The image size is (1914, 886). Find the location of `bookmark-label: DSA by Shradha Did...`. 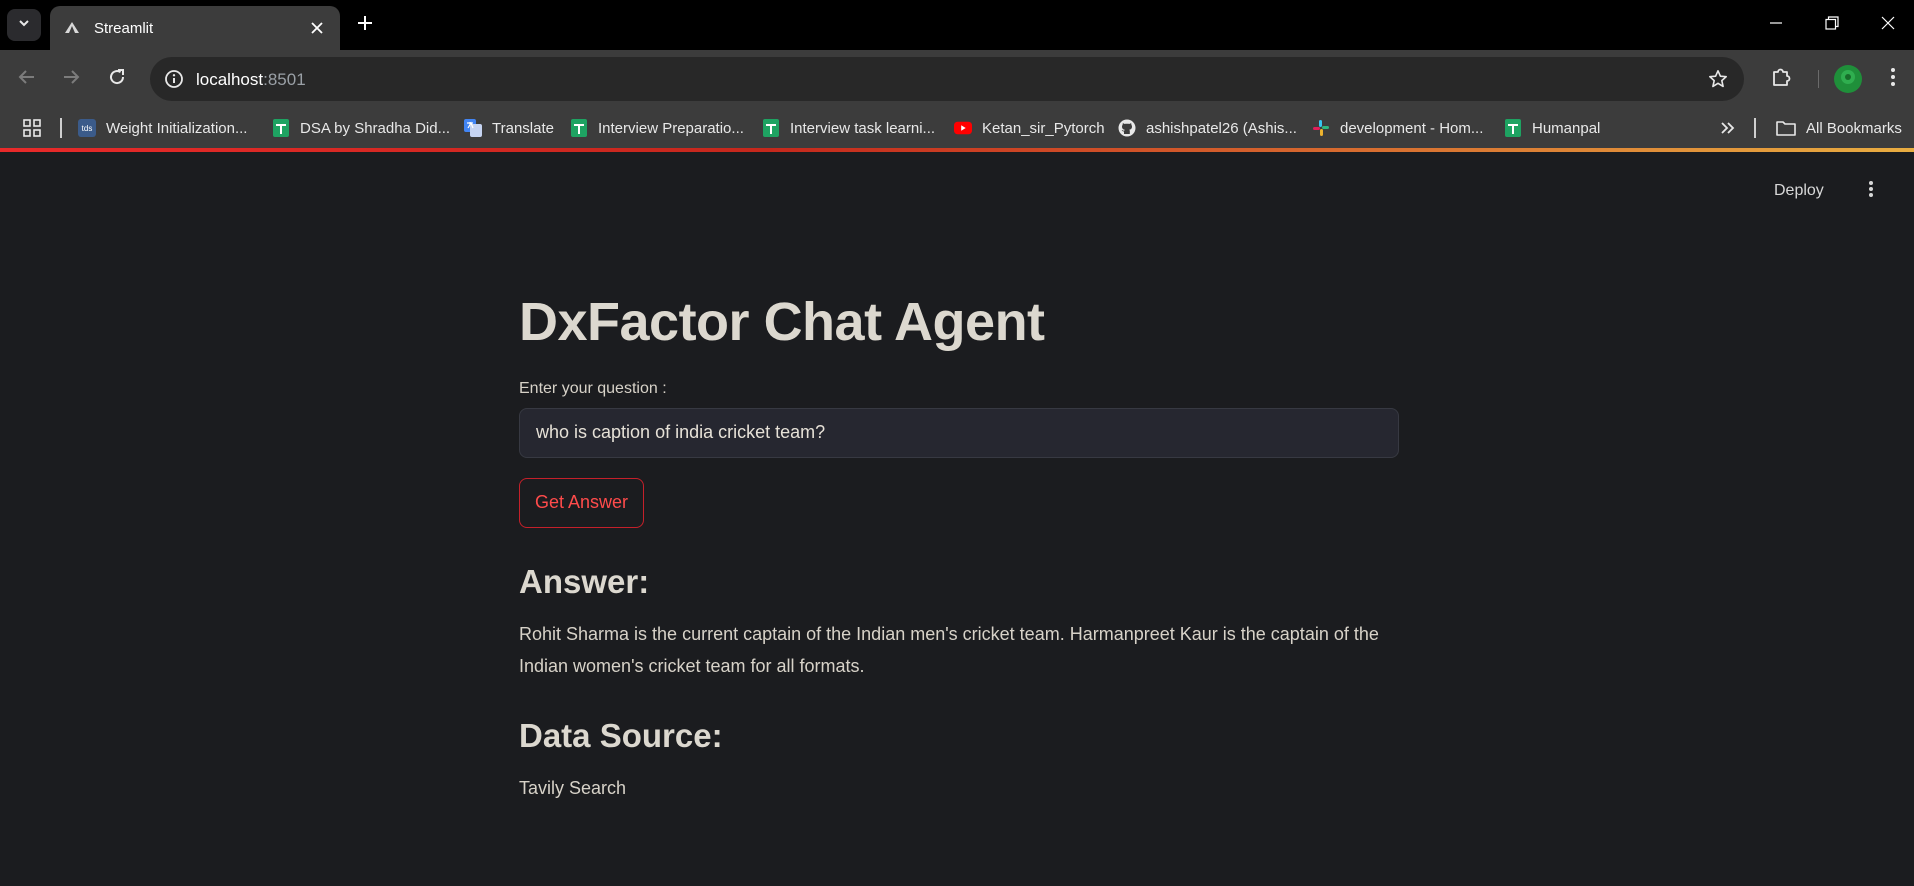

bookmark-label: DSA by Shradha Did... is located at coordinates (375, 128).